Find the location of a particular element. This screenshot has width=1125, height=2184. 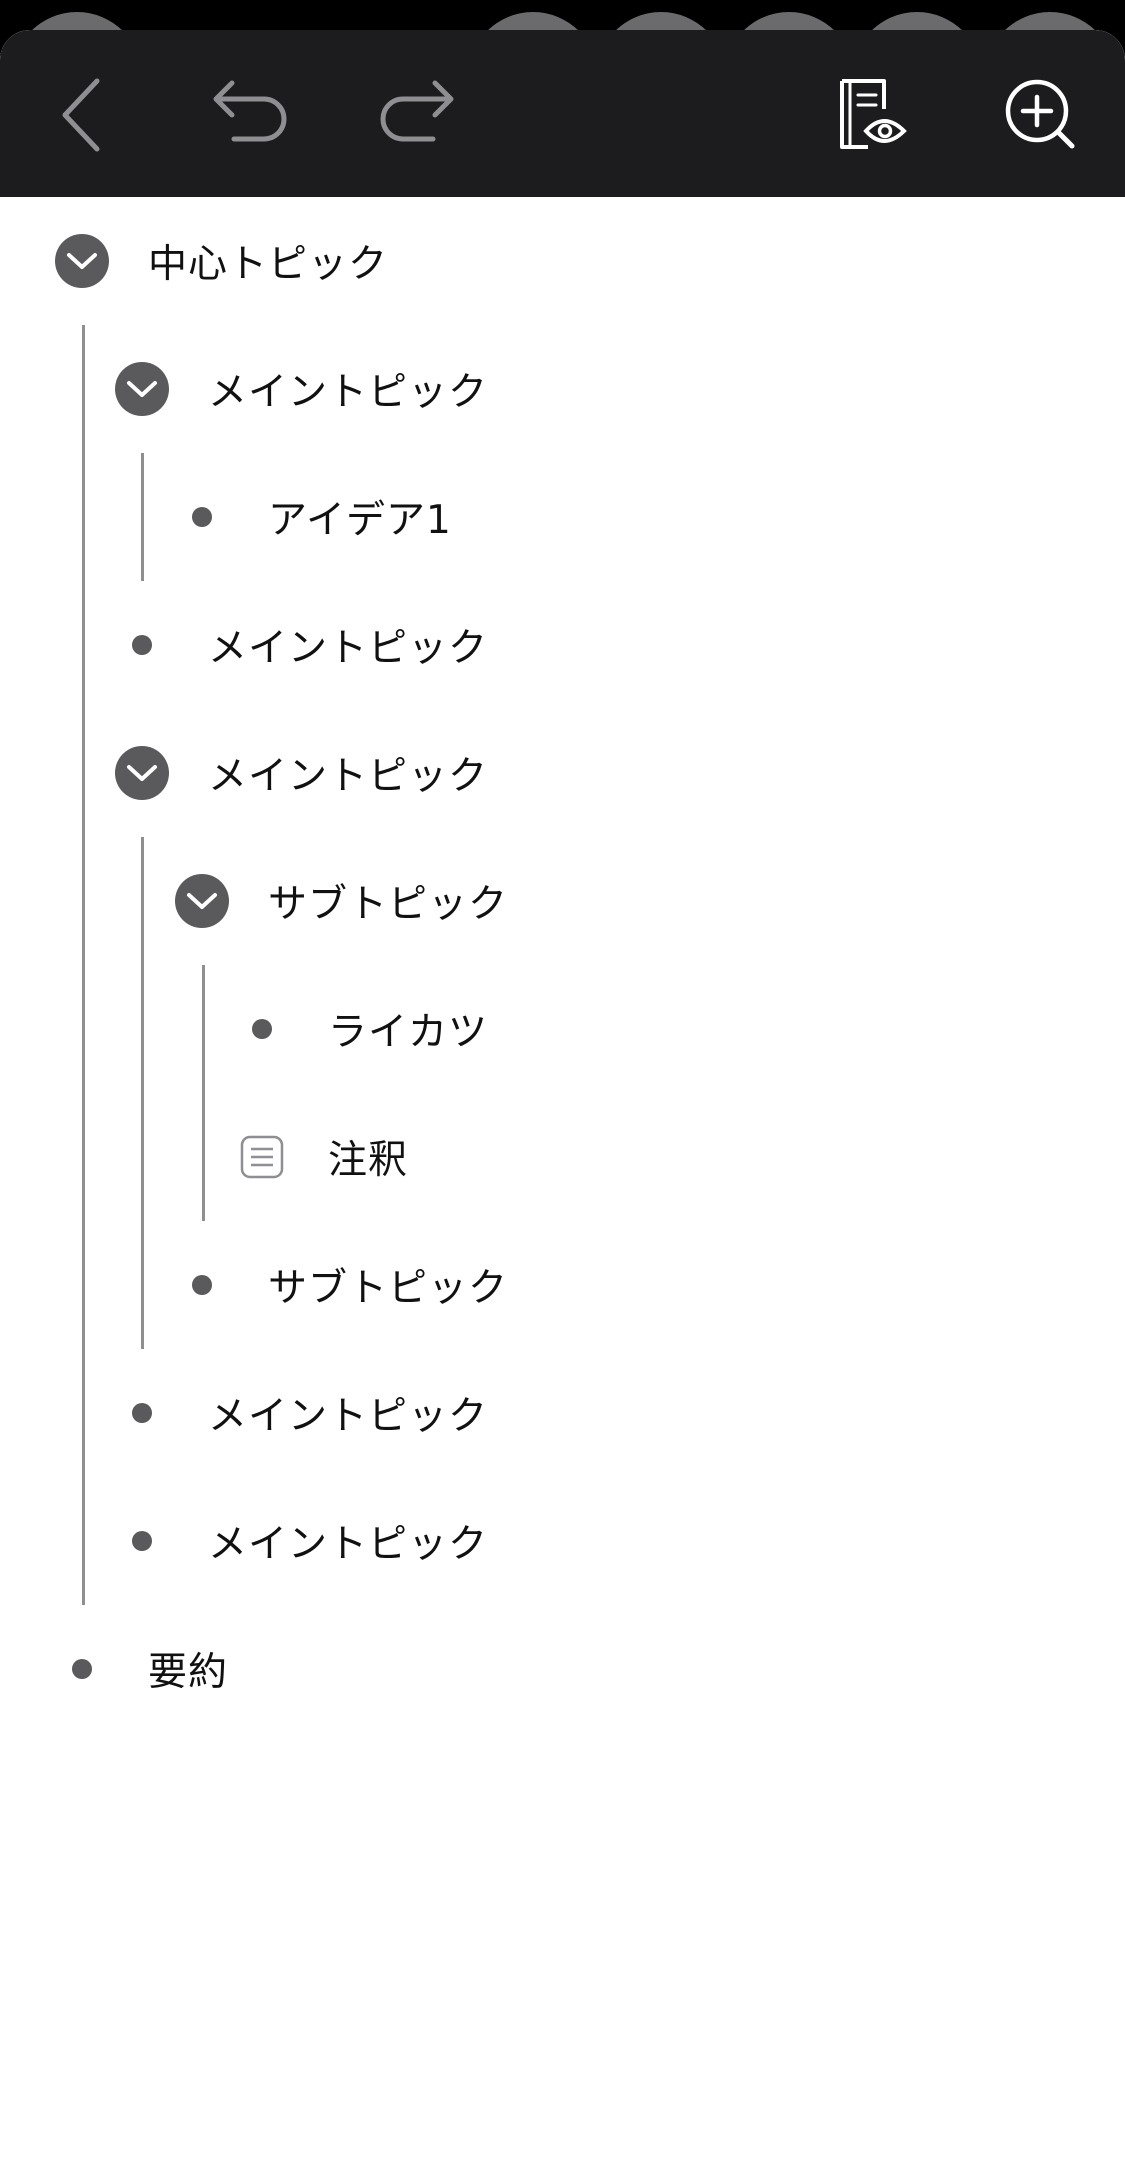

add-topic-button is located at coordinates (1041, 115).